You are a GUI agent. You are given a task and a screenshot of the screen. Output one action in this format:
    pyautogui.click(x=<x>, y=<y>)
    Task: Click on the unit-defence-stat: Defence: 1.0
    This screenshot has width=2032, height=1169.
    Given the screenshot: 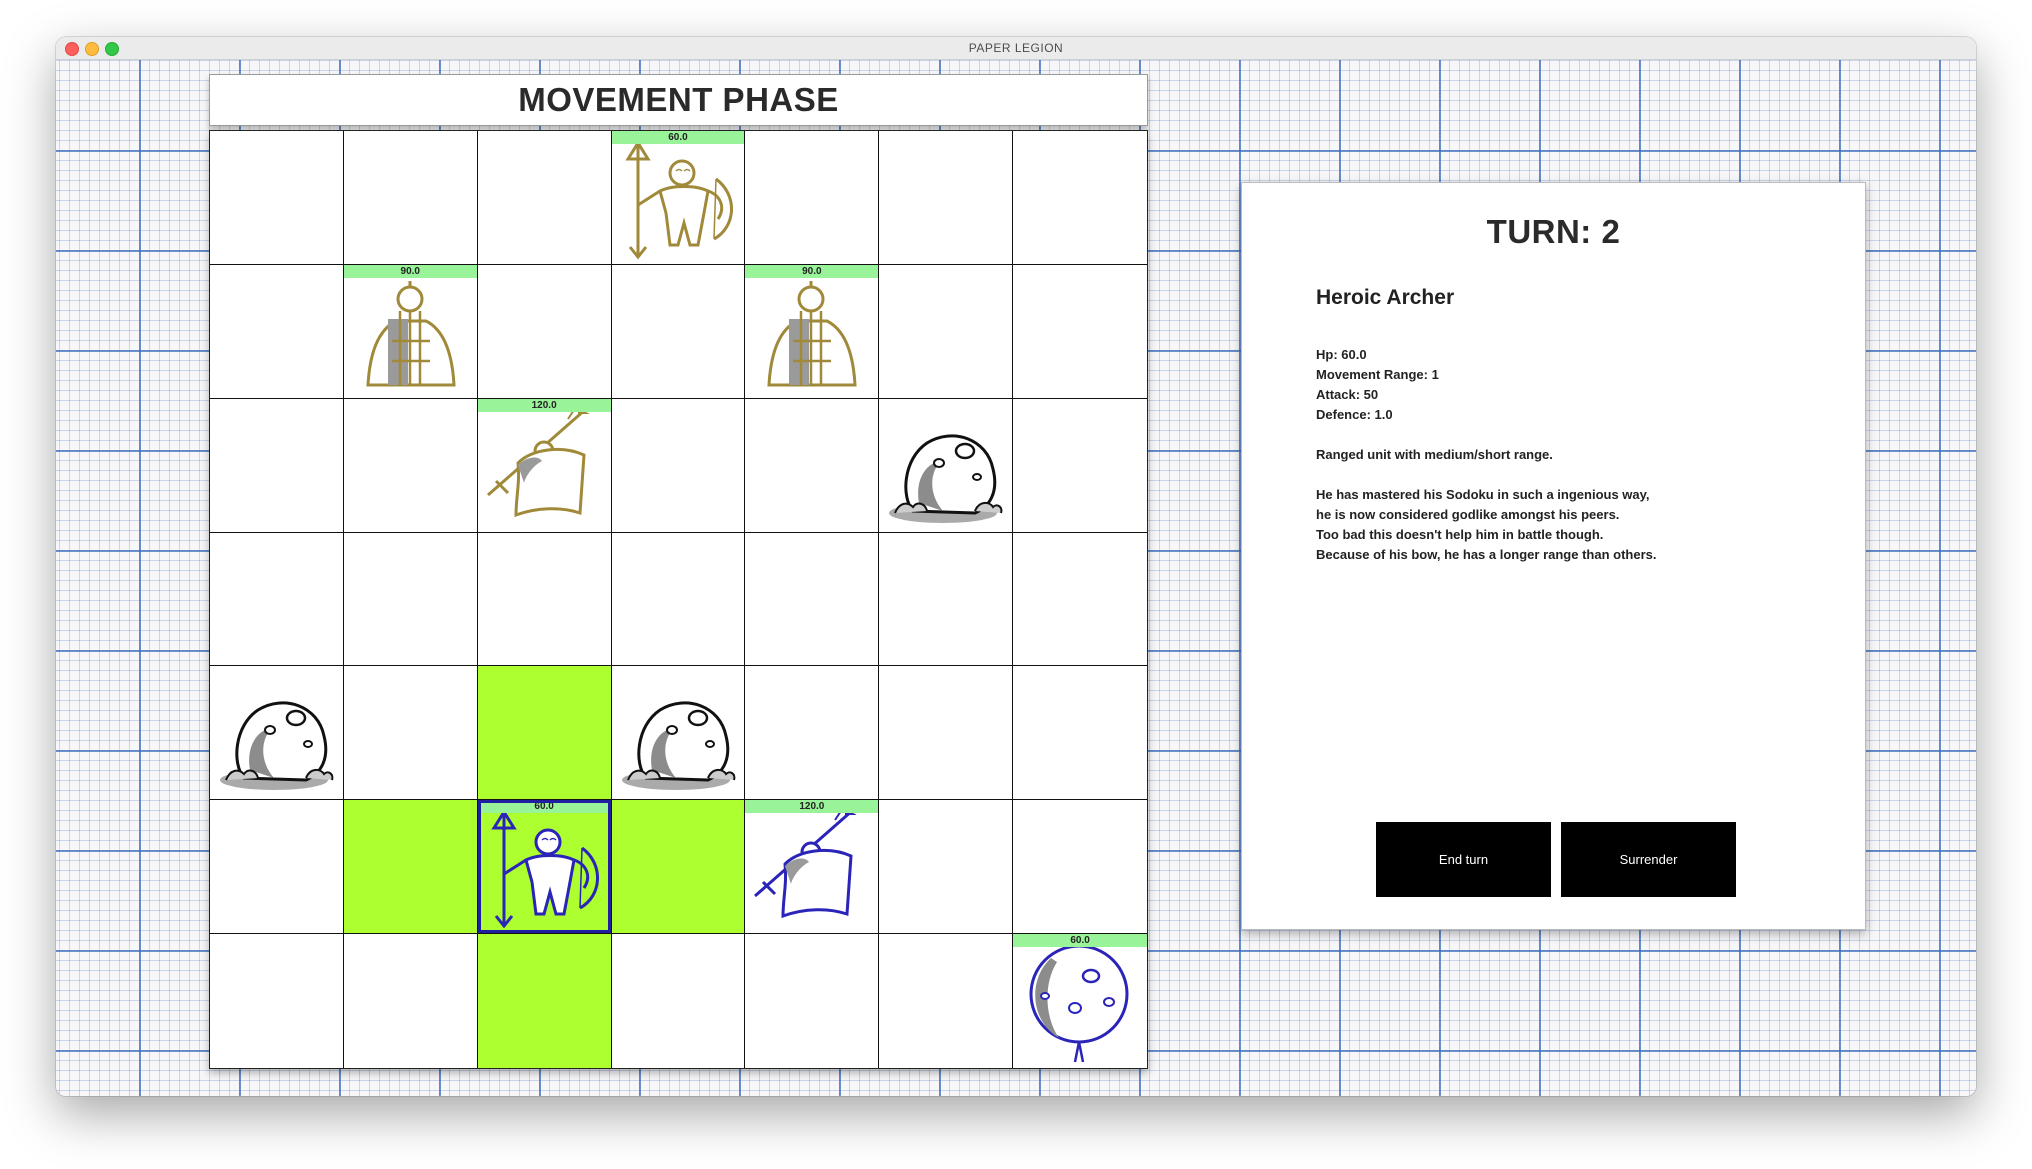 What is the action you would take?
    pyautogui.click(x=1354, y=414)
    